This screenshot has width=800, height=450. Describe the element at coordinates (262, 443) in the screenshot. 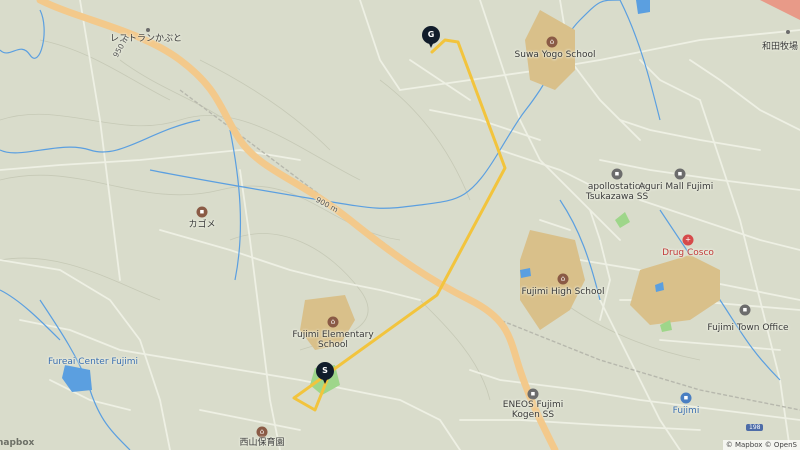

I see `nishiyama-label: 西山保育園` at that location.